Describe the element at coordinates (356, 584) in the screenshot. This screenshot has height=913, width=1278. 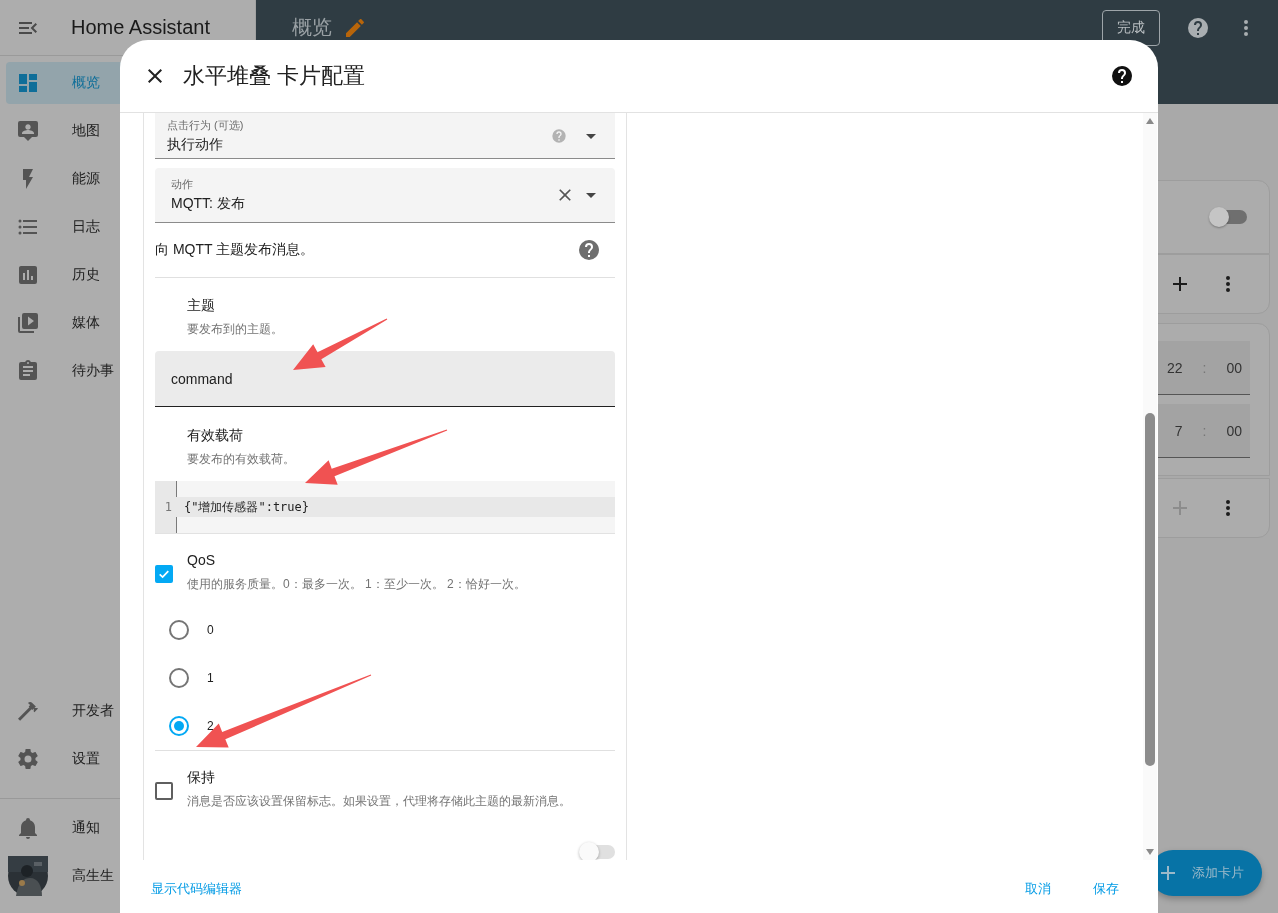
I see `field-description: 使用的服务质量。0：最多一次。 1：至少一次。 2：恰好一次。` at that location.